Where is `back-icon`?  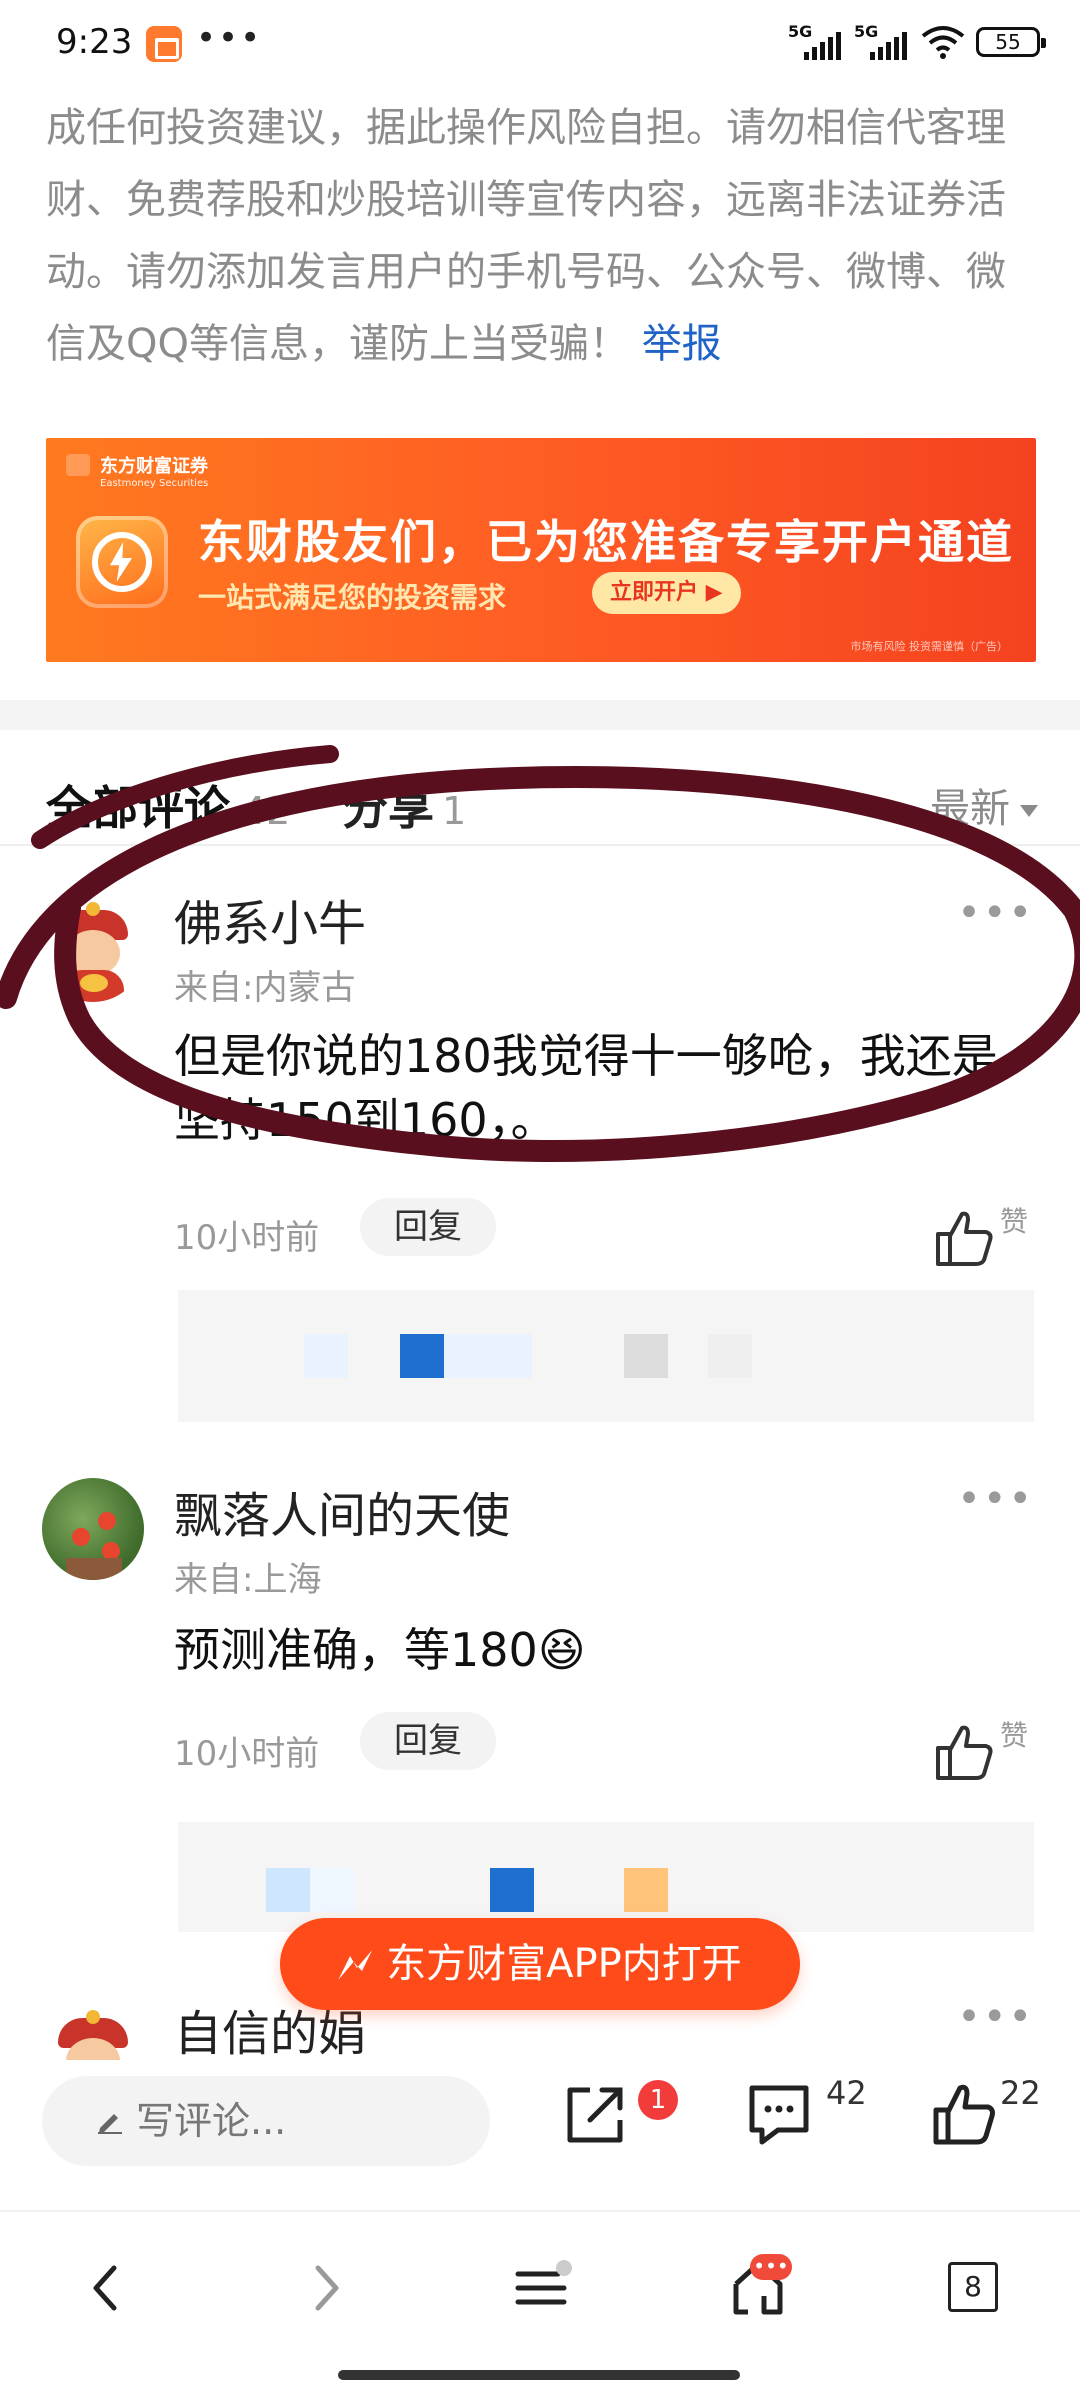
back-icon is located at coordinates (105, 2288).